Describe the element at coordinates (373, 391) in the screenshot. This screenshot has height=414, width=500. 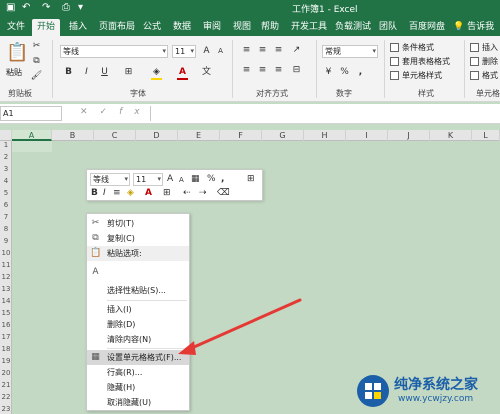
I see `site-logo-icon` at that location.